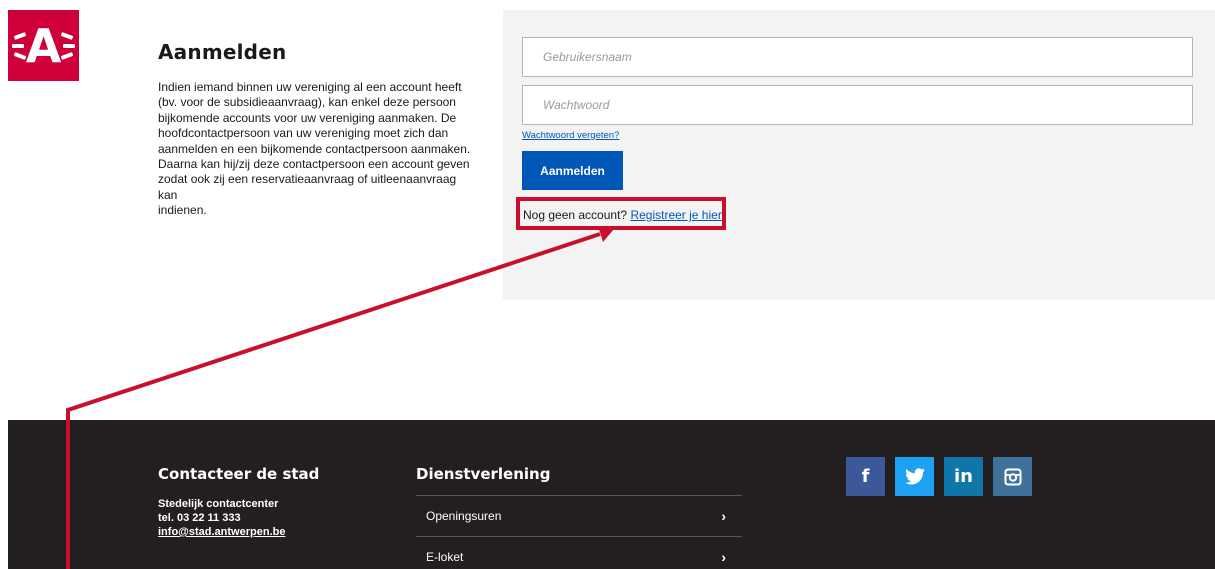 The width and height of the screenshot is (1215, 569). I want to click on contact-center-name: Stedelijk contactcenter, so click(218, 504).